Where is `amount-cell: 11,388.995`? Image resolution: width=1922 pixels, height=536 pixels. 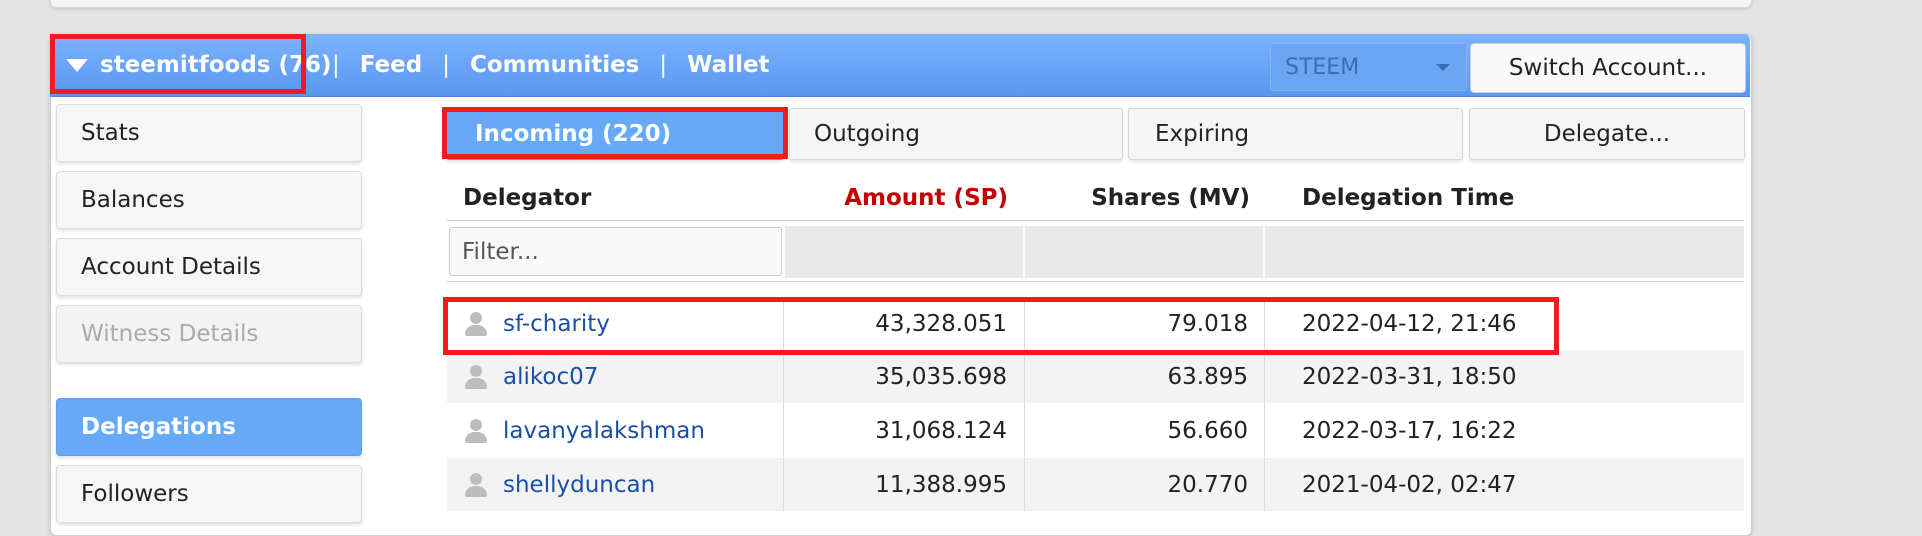 amount-cell: 11,388.995 is located at coordinates (941, 484).